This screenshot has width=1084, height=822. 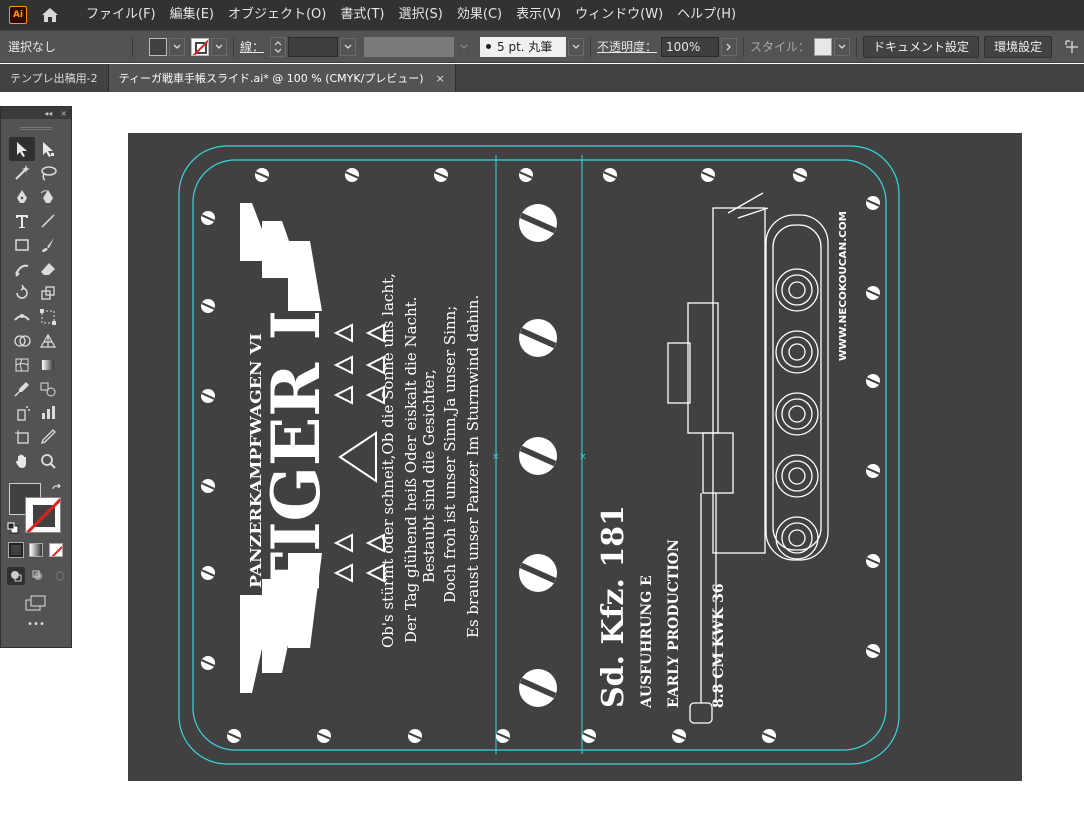 What do you see at coordinates (523, 46) in the screenshot?
I see `brush-definition: 5 pt. 丸筆` at bounding box center [523, 46].